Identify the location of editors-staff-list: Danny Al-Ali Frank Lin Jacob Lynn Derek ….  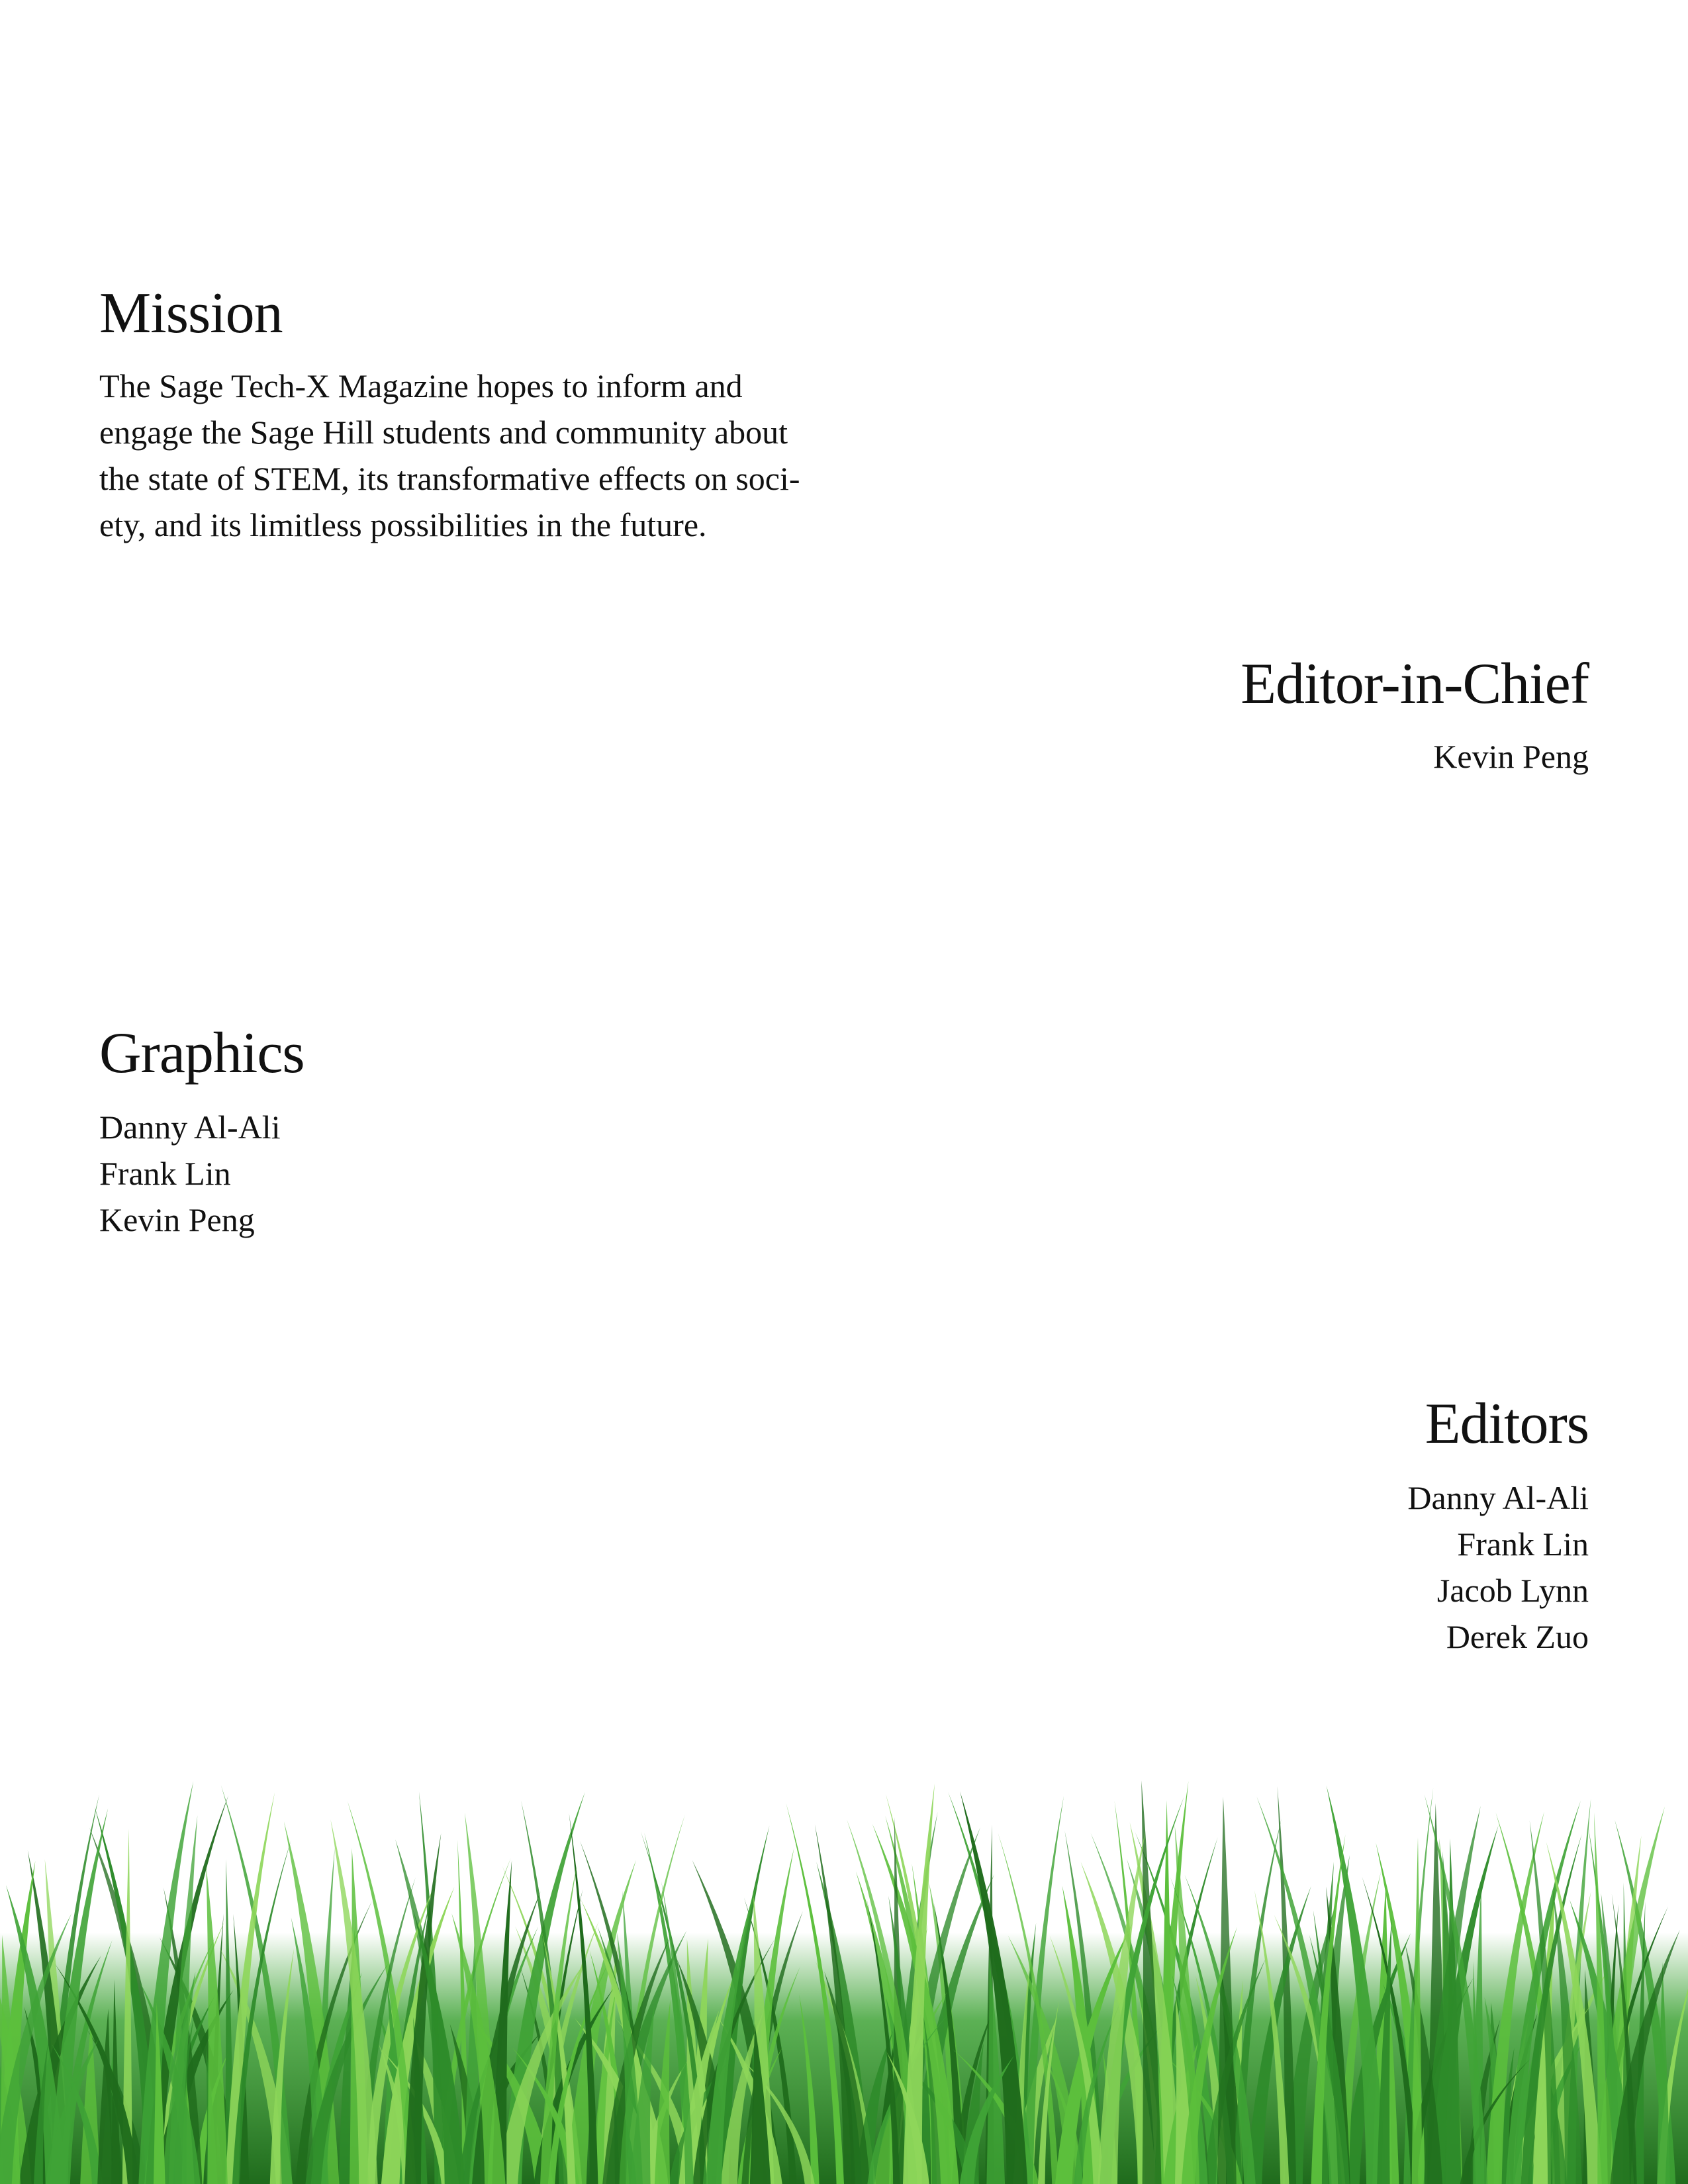
(1498, 1567).